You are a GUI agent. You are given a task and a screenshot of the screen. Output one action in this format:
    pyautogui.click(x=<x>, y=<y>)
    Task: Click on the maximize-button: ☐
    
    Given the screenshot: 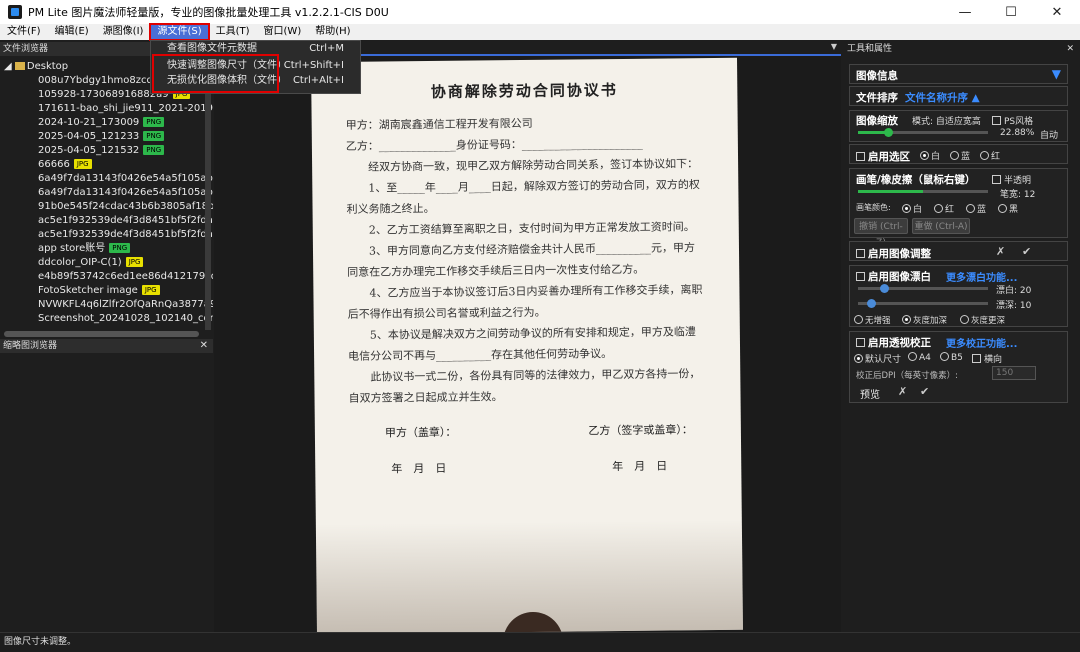 What is the action you would take?
    pyautogui.click(x=1011, y=12)
    